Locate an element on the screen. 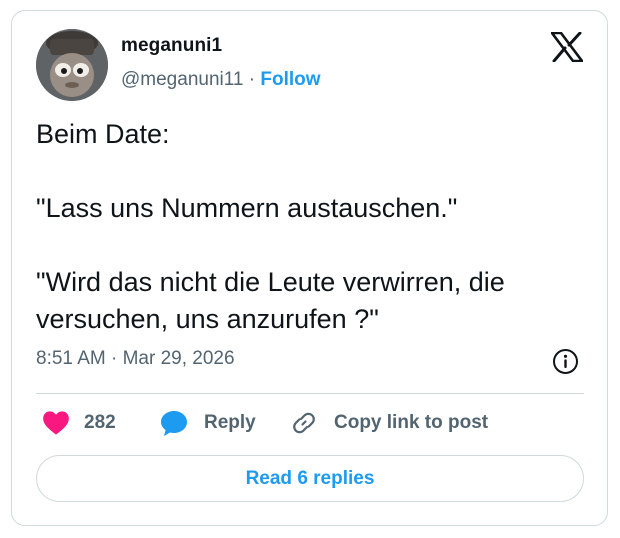  copy-link-button: Copy link to post is located at coordinates (389, 423).